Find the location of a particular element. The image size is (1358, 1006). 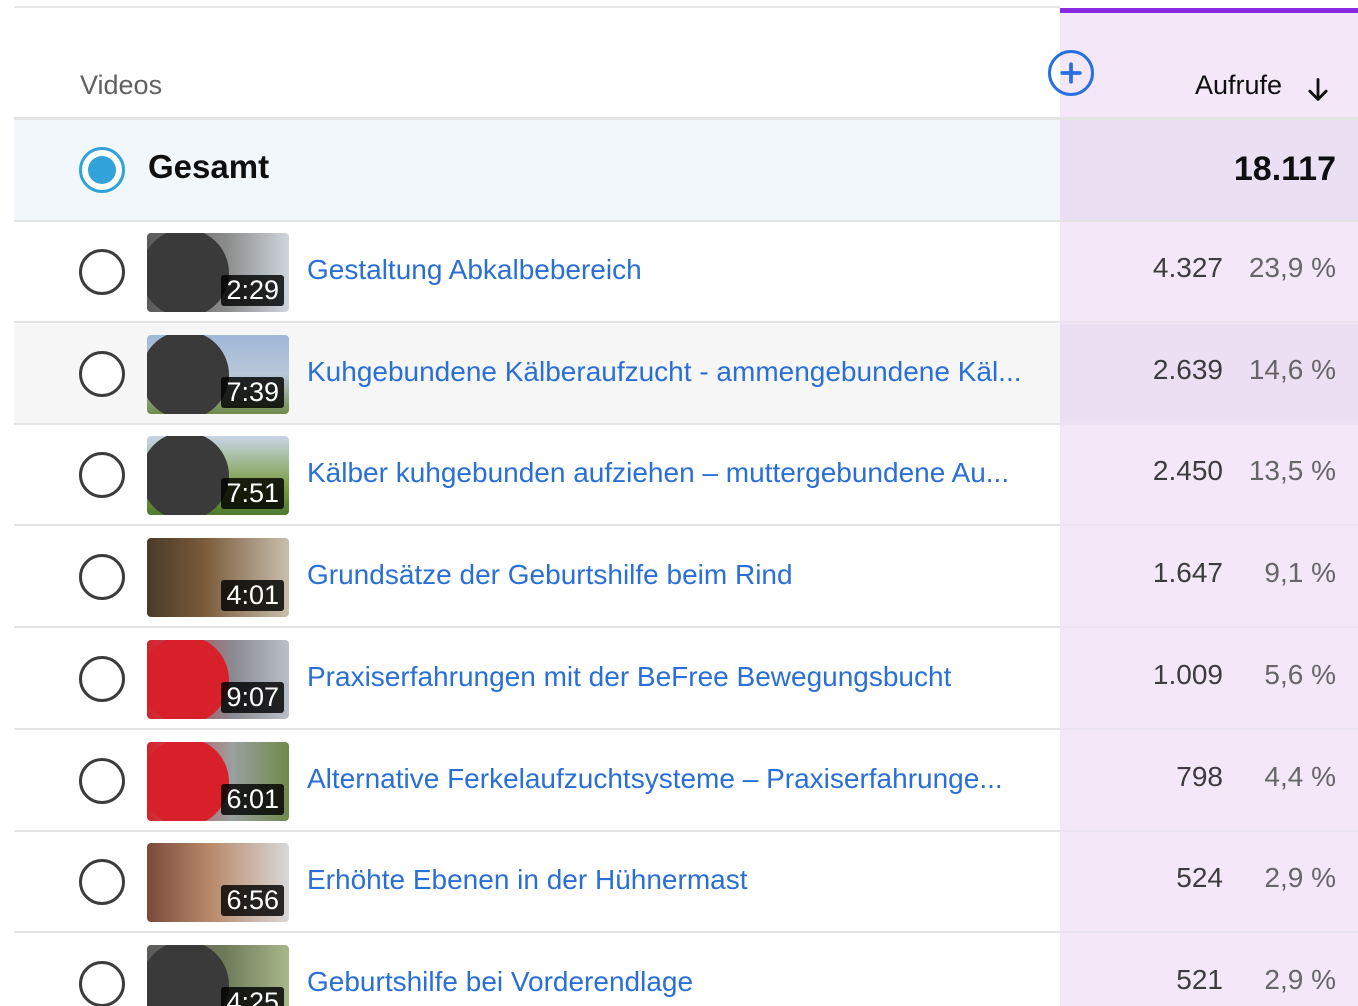

row-metric-cell: 524 2,9 % is located at coordinates (1209, 883).